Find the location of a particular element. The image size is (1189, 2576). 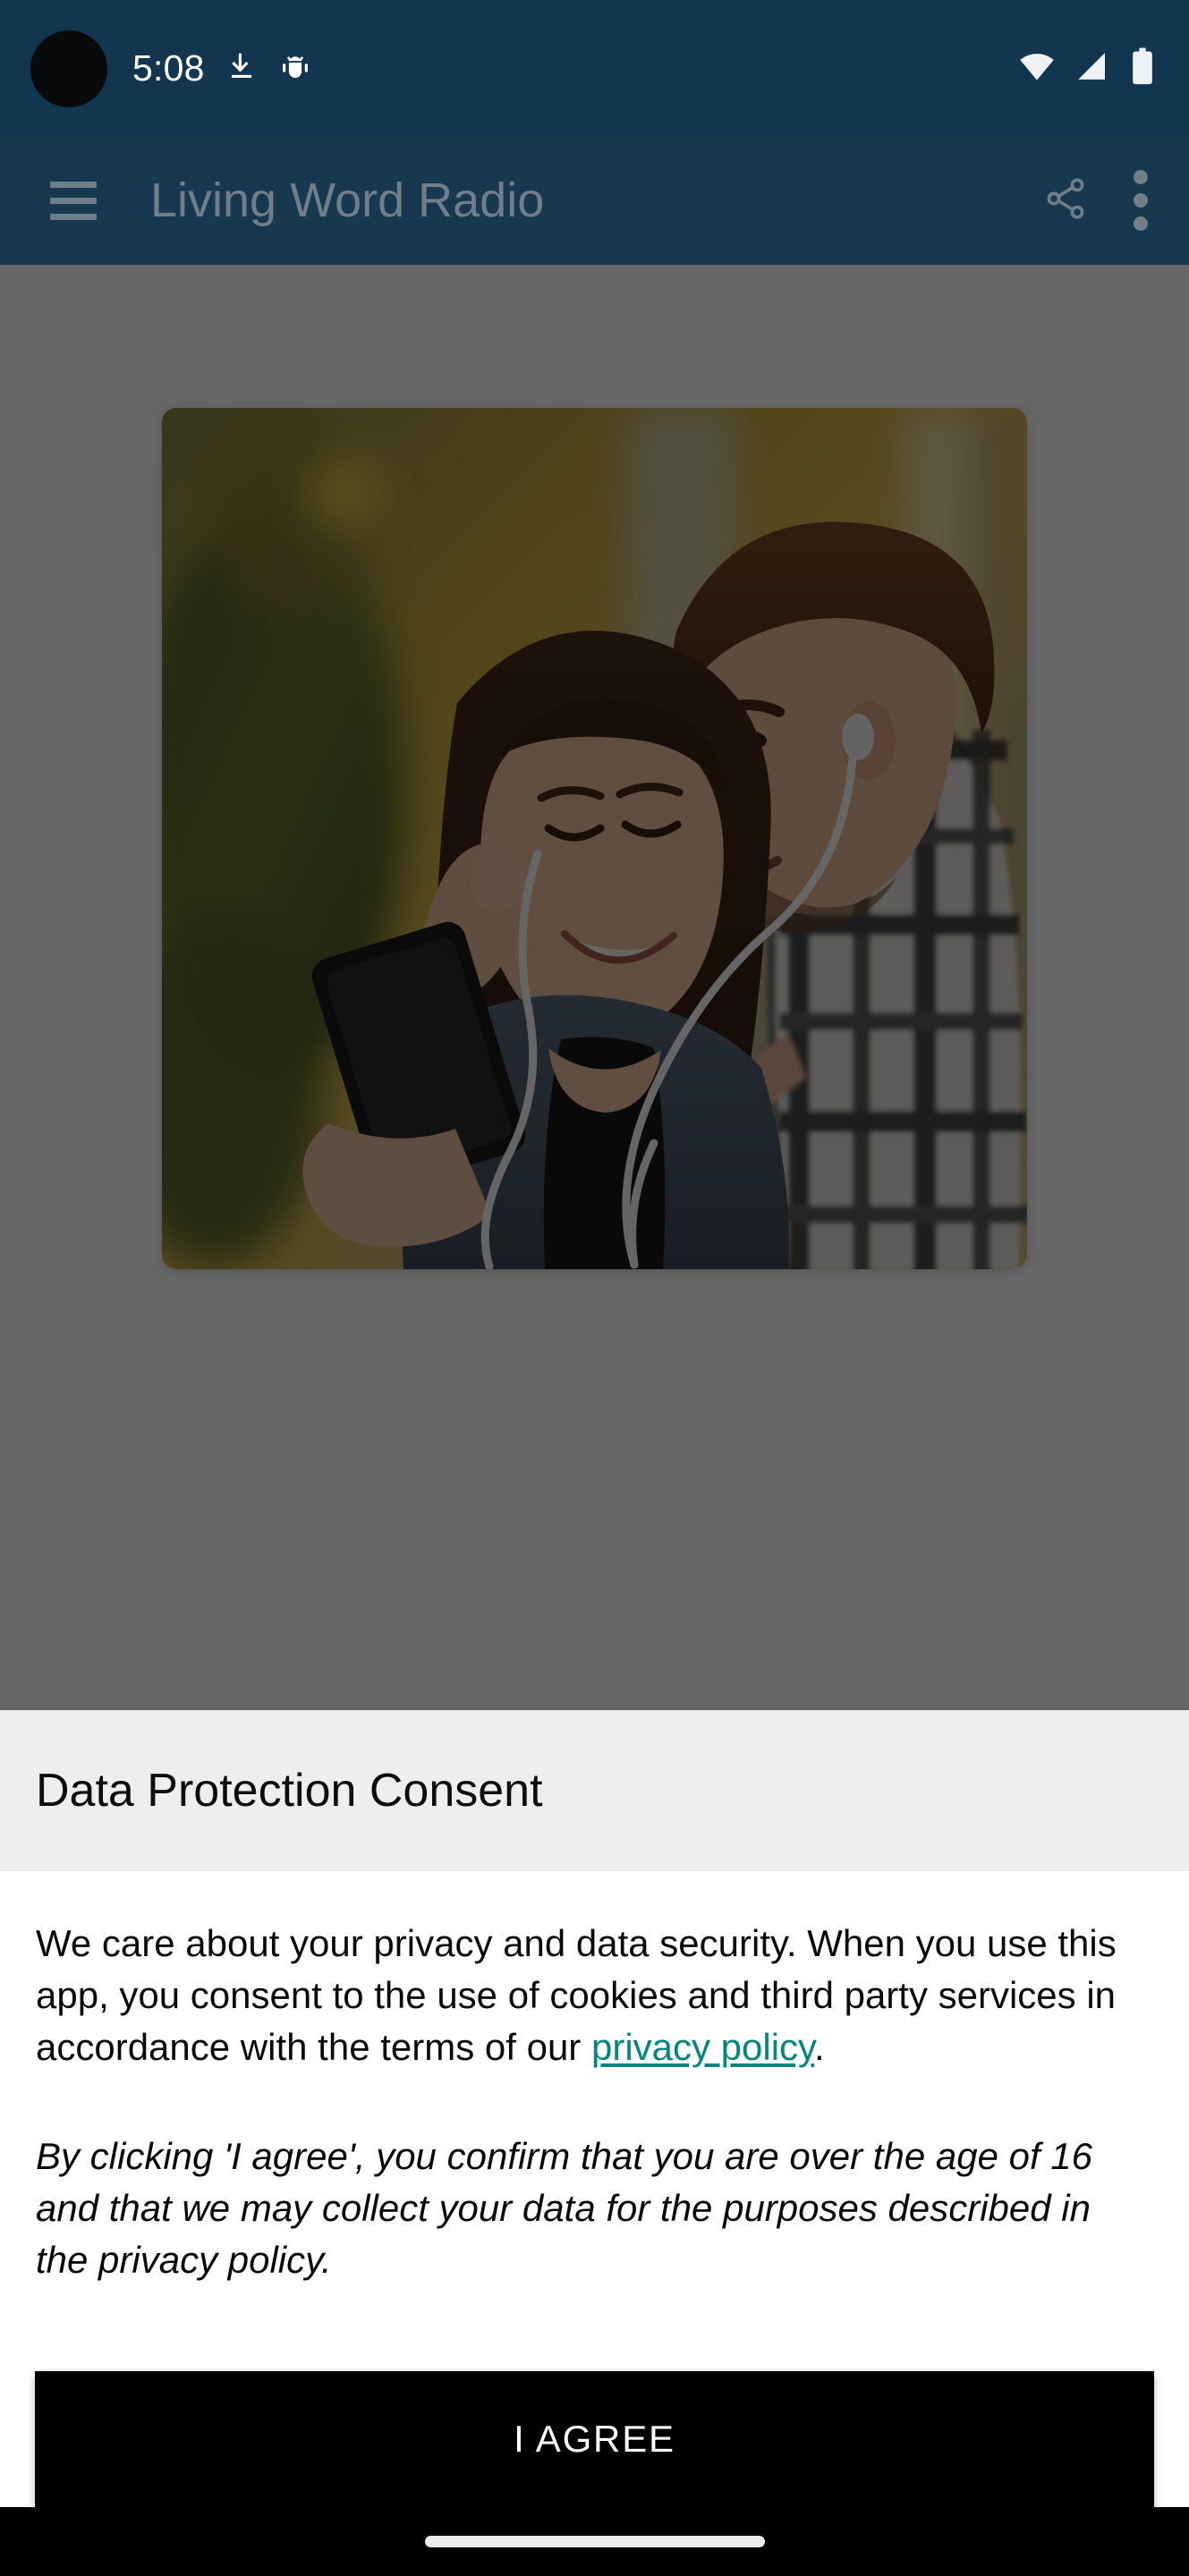

battery-icon is located at coordinates (1142, 68).